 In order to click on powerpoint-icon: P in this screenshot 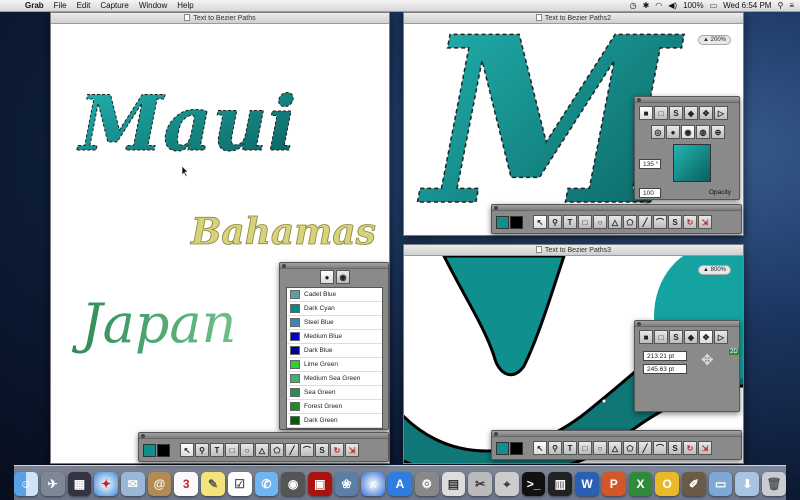, I will do `click(613, 484)`.